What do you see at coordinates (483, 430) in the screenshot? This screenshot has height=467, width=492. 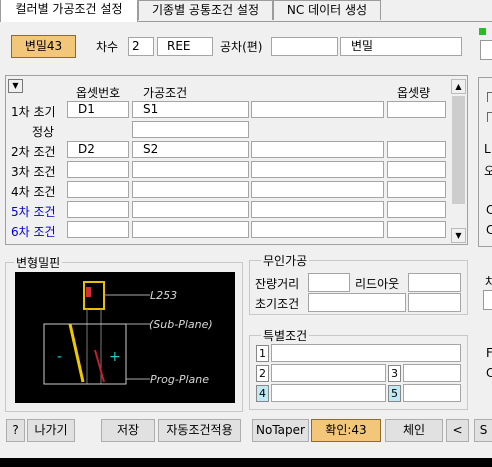 I see `s-button: S` at bounding box center [483, 430].